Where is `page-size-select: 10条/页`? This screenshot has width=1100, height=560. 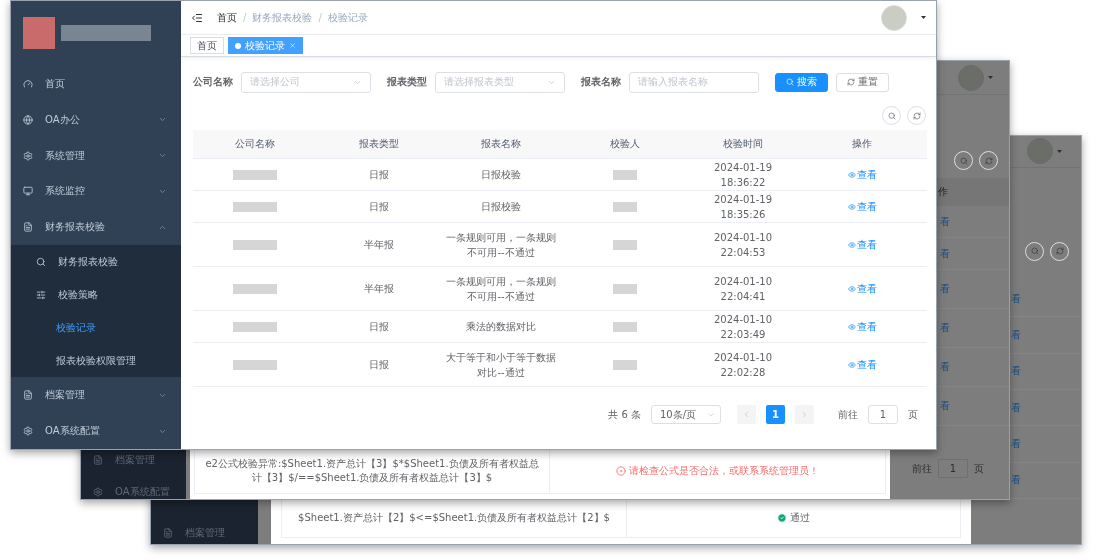
page-size-select: 10条/页 is located at coordinates (686, 414).